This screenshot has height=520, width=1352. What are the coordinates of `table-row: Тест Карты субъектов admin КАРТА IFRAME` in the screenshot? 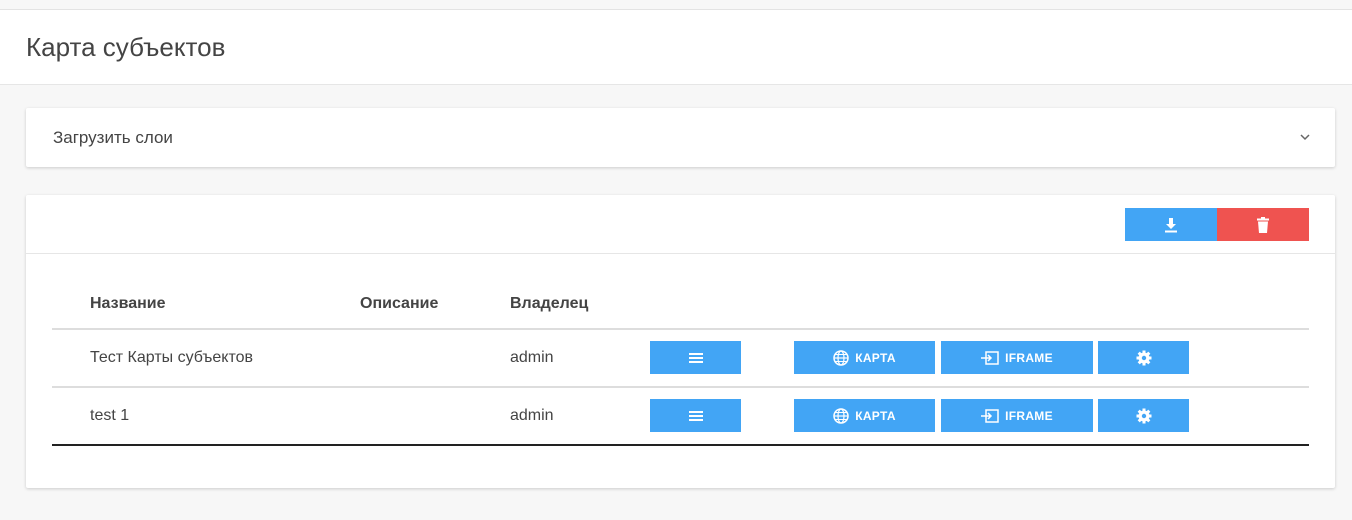 It's located at (680, 358).